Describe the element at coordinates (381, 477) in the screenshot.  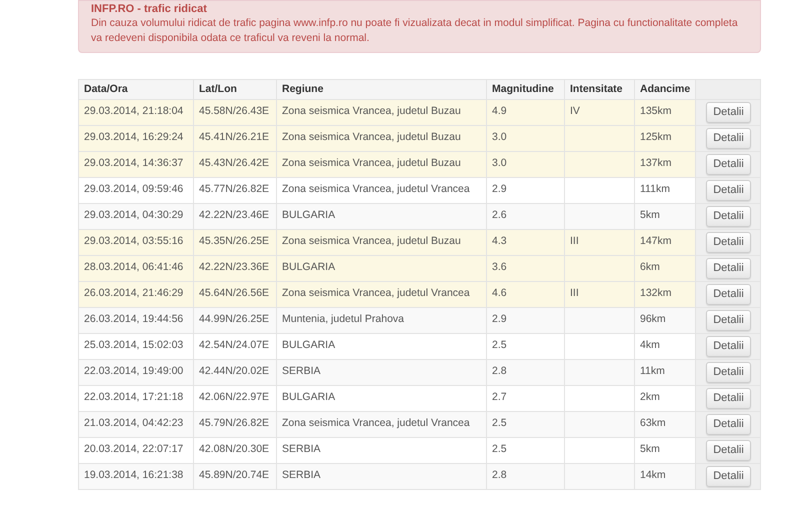
I see `table-cell: SERBIA` at that location.